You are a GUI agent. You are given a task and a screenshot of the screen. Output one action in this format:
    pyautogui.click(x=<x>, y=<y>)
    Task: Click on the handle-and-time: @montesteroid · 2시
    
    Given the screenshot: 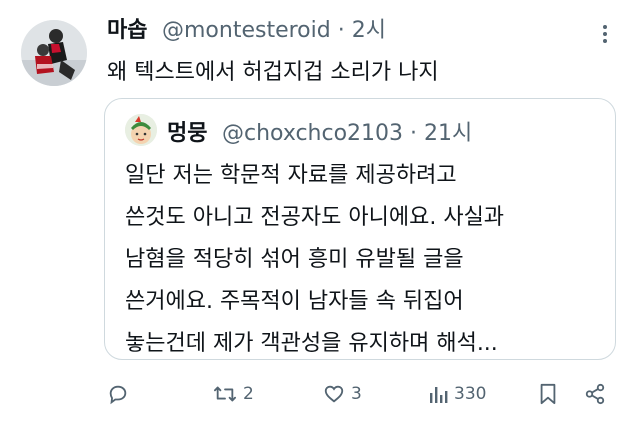 What is the action you would take?
    pyautogui.click(x=274, y=28)
    